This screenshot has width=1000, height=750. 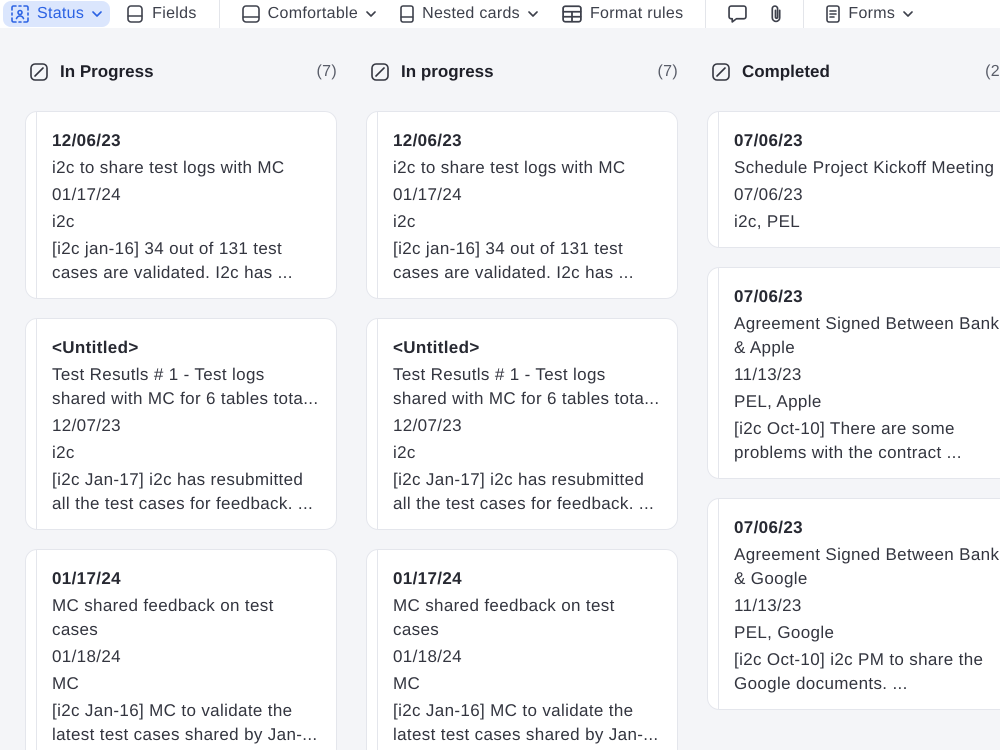 What do you see at coordinates (161, 14) in the screenshot?
I see `toolbar-button: Fields` at bounding box center [161, 14].